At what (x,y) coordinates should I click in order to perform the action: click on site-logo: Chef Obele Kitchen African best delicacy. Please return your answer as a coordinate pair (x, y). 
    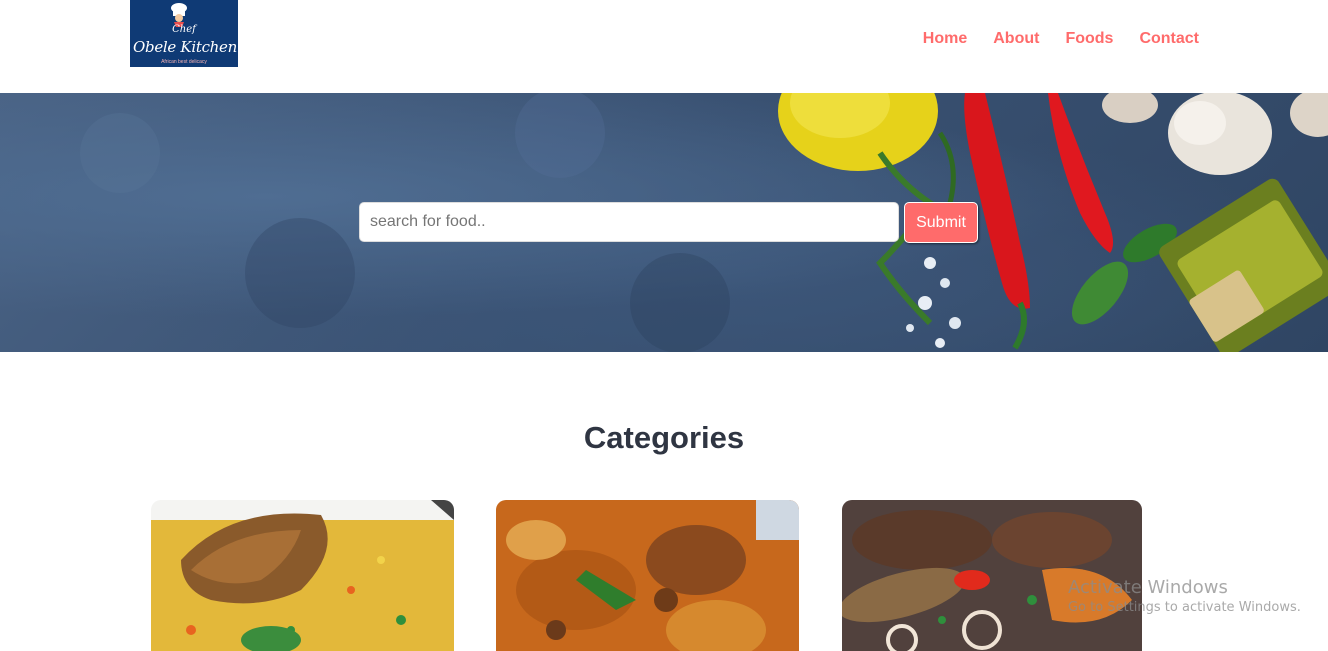
    Looking at the image, I should click on (184, 33).